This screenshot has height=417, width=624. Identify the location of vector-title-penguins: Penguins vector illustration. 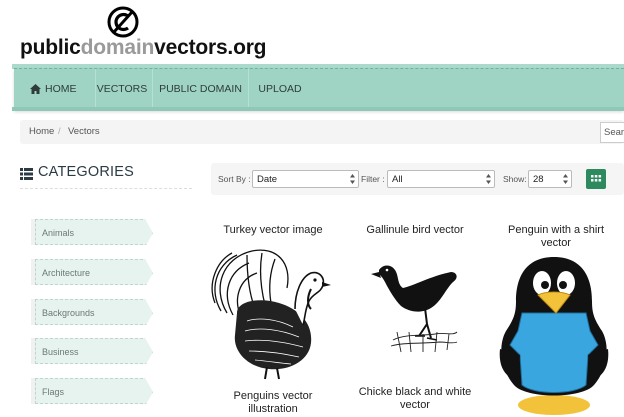
(273, 403).